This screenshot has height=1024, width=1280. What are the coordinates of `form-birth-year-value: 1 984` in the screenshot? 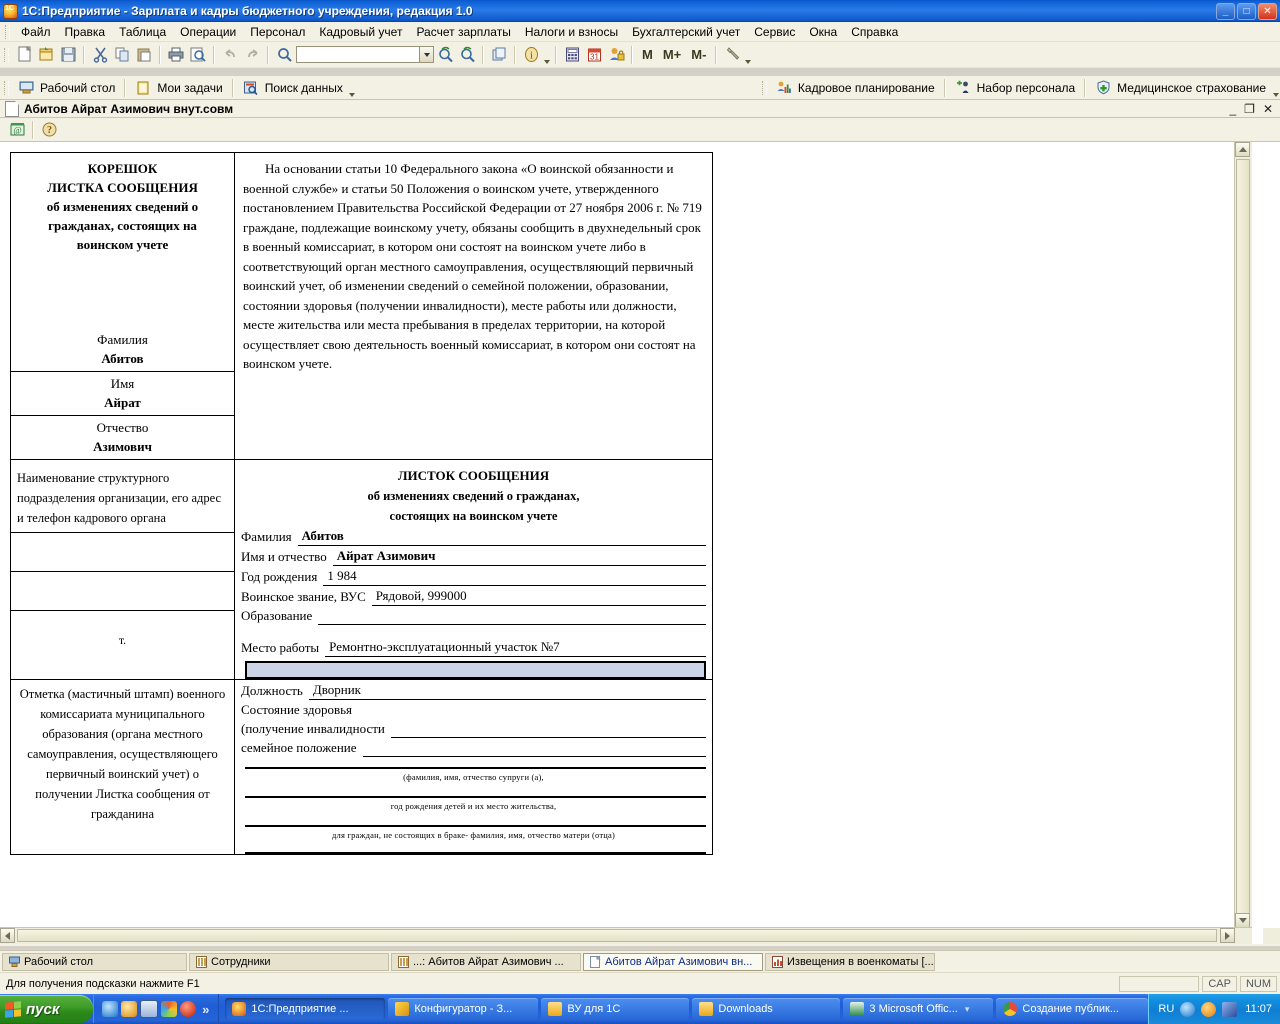 It's located at (514, 576).